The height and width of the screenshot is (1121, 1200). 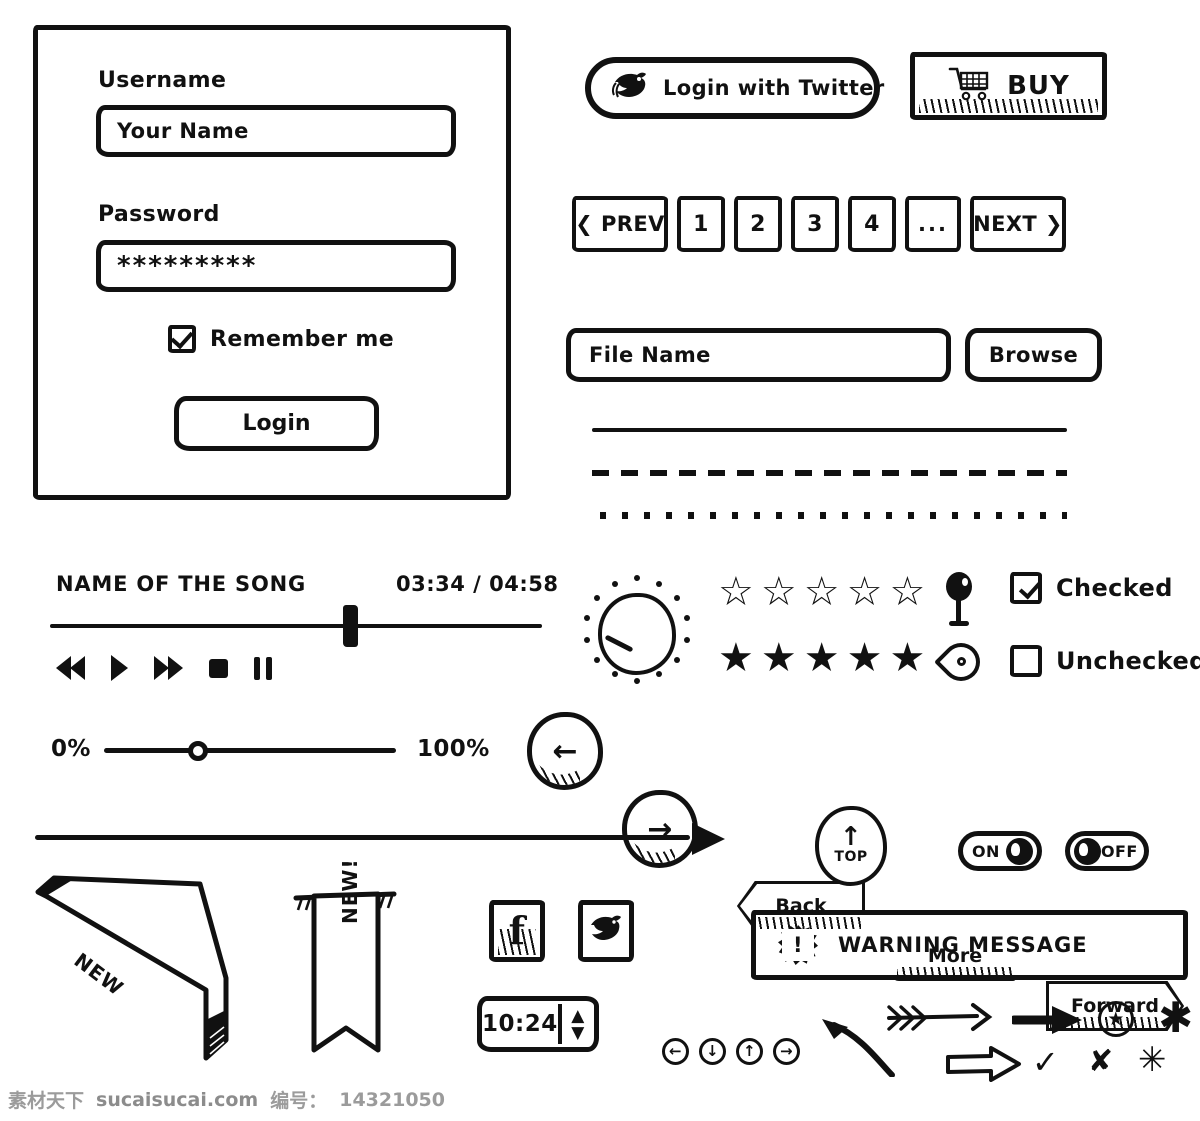 I want to click on checkbox-unchecked, so click(x=1026, y=661).